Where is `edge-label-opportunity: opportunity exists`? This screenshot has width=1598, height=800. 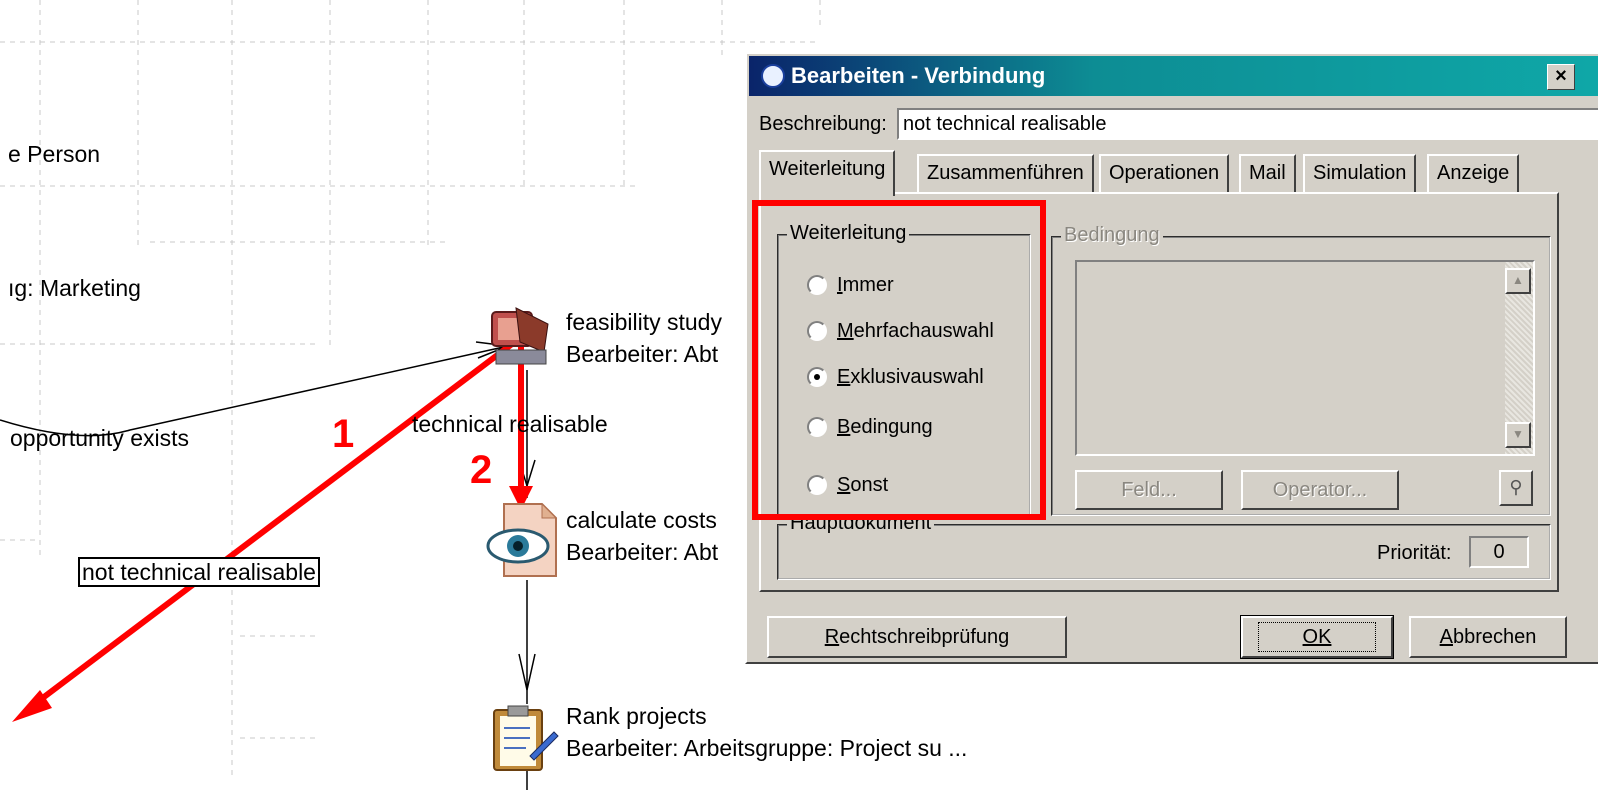
edge-label-opportunity: opportunity exists is located at coordinates (99, 438).